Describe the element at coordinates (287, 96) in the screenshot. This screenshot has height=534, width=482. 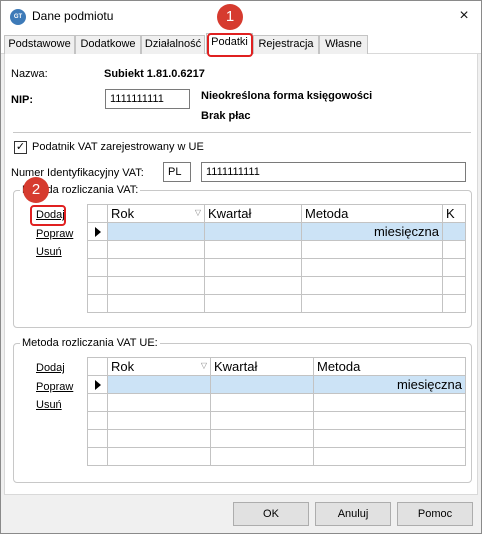
I see `tax-form-text: Nieokreślona forma księgowości` at that location.